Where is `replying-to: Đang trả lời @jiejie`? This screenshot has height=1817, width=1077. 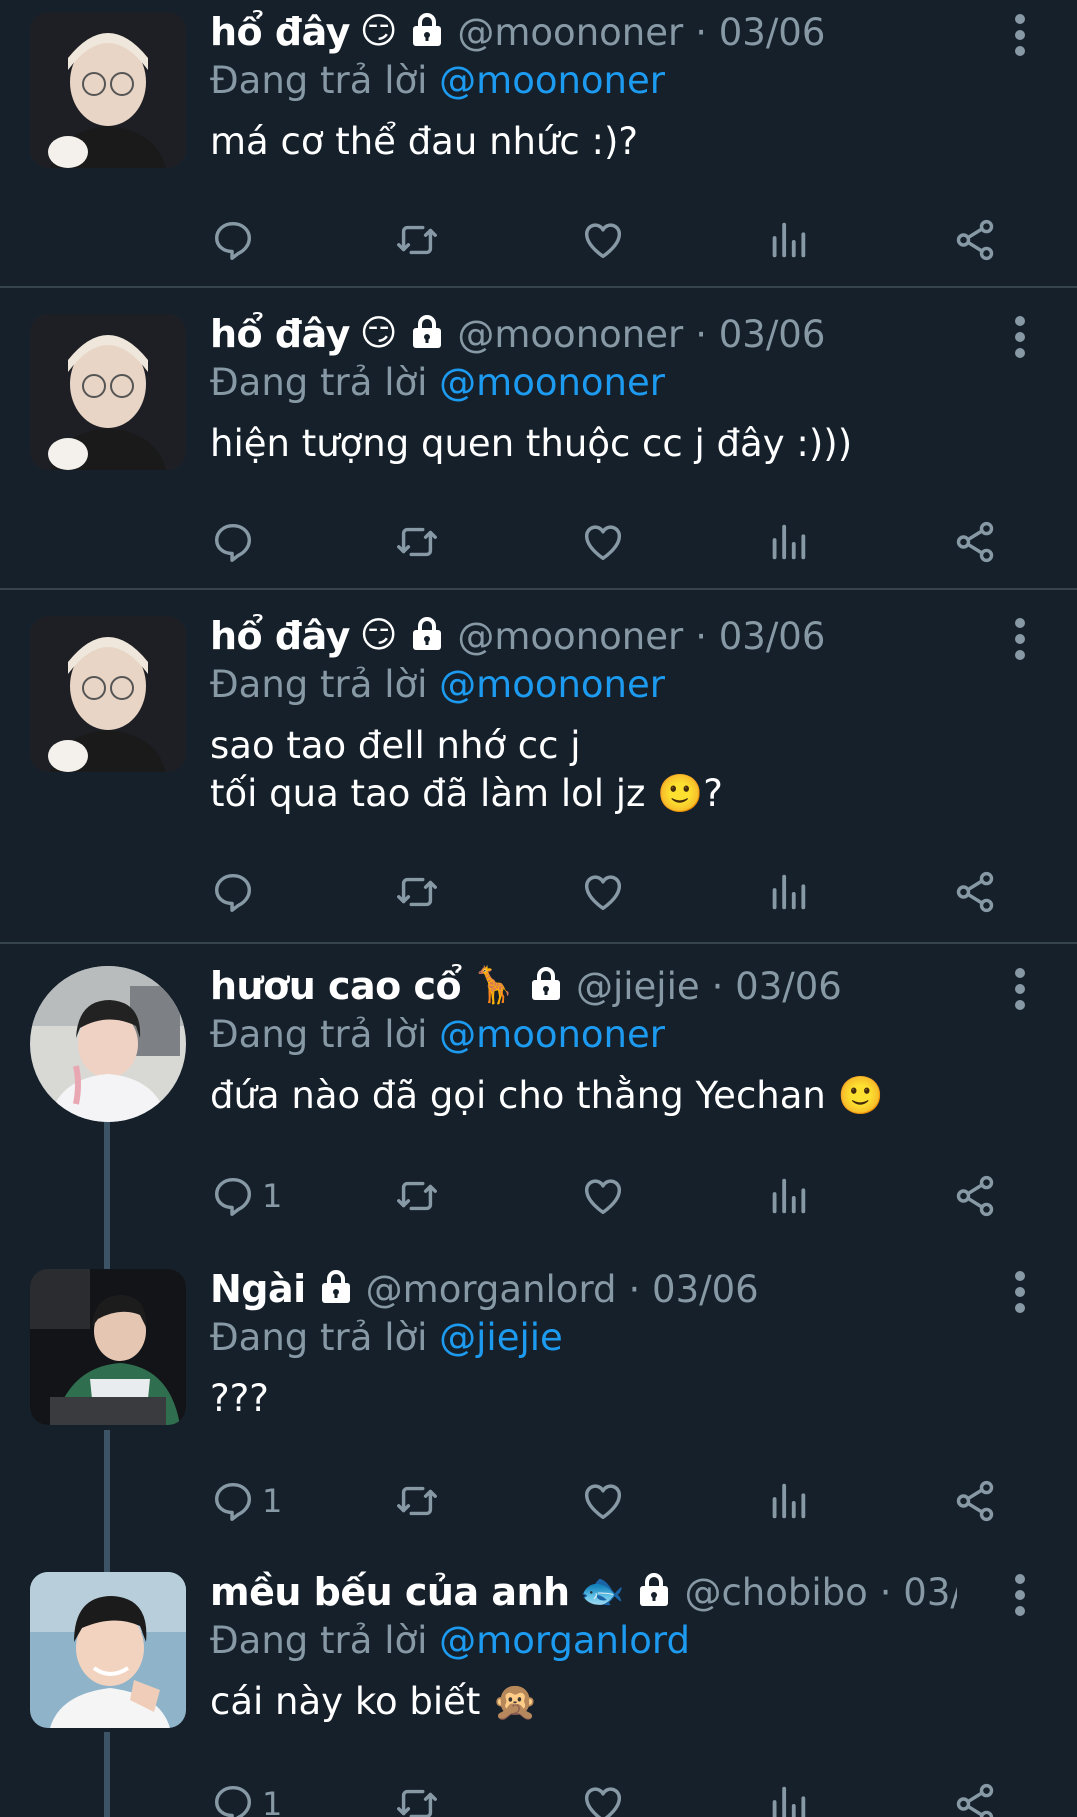 replying-to: Đang trả lời @jiejie is located at coordinates (583, 1338).